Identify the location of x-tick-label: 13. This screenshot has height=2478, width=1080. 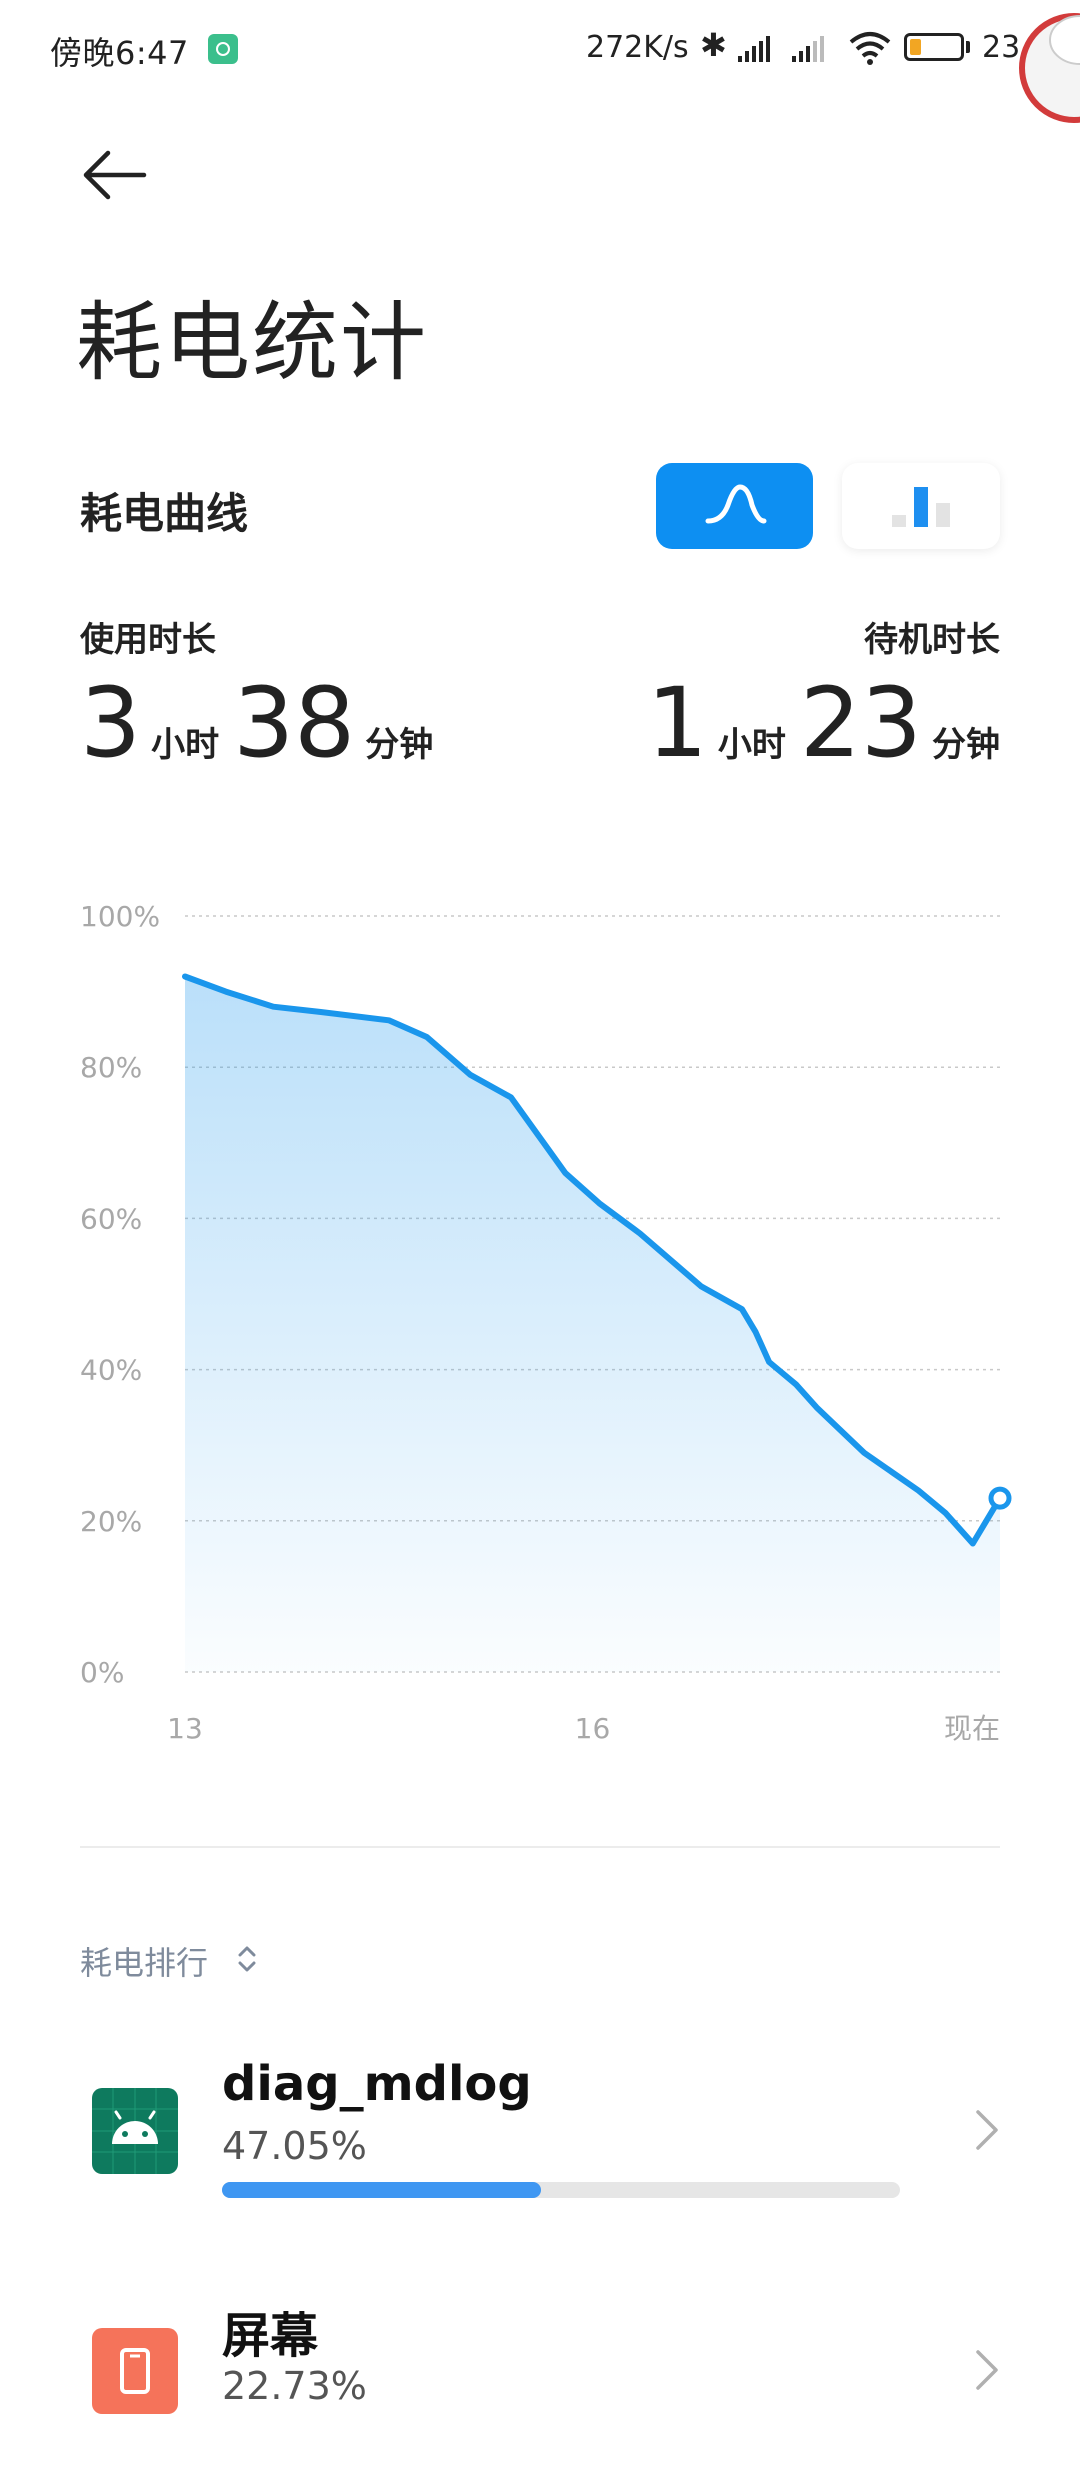
(185, 1728).